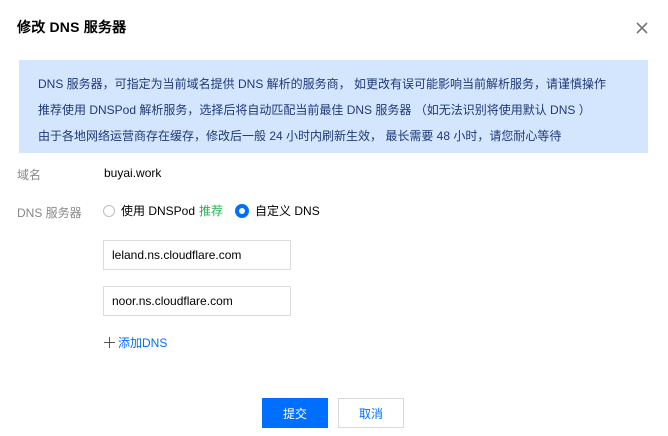 This screenshot has height=436, width=668. Describe the element at coordinates (287, 211) in the screenshot. I see `radio-custom-label: 自定义 DNS` at that location.